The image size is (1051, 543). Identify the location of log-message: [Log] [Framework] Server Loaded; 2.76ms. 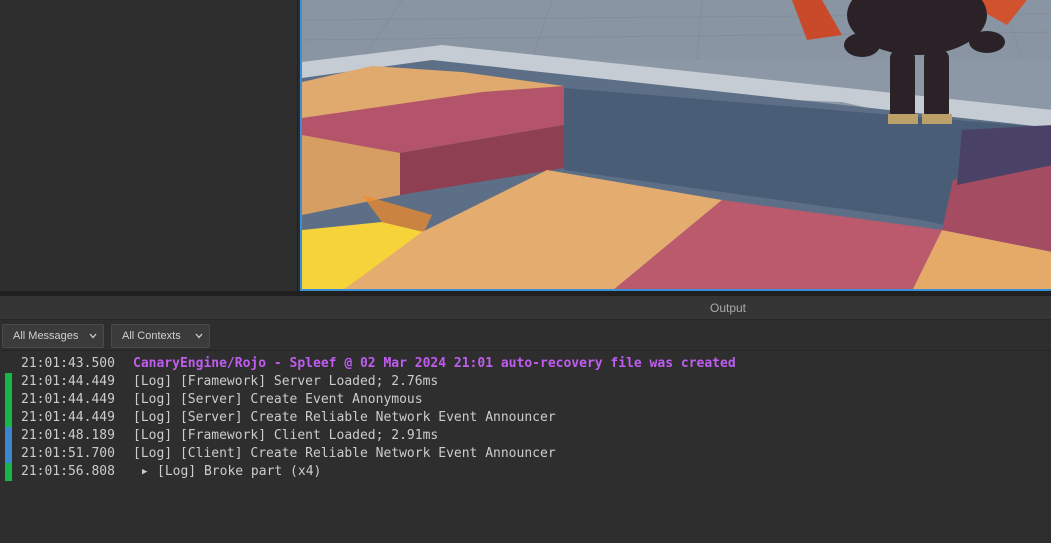
(286, 381).